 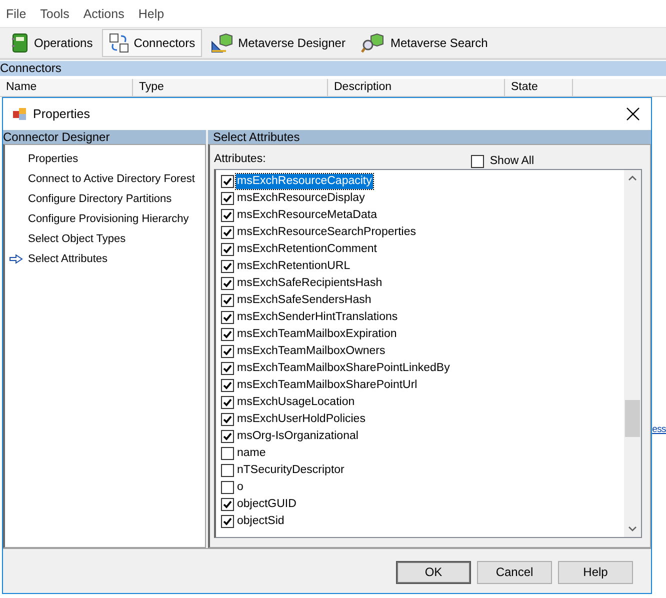 What do you see at coordinates (251, 453) in the screenshot?
I see `attribute-item: name` at bounding box center [251, 453].